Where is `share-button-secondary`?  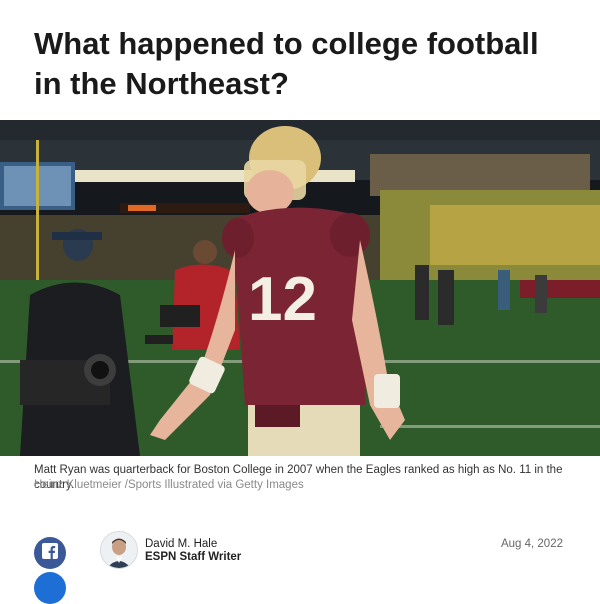
share-button-secondary is located at coordinates (50, 588).